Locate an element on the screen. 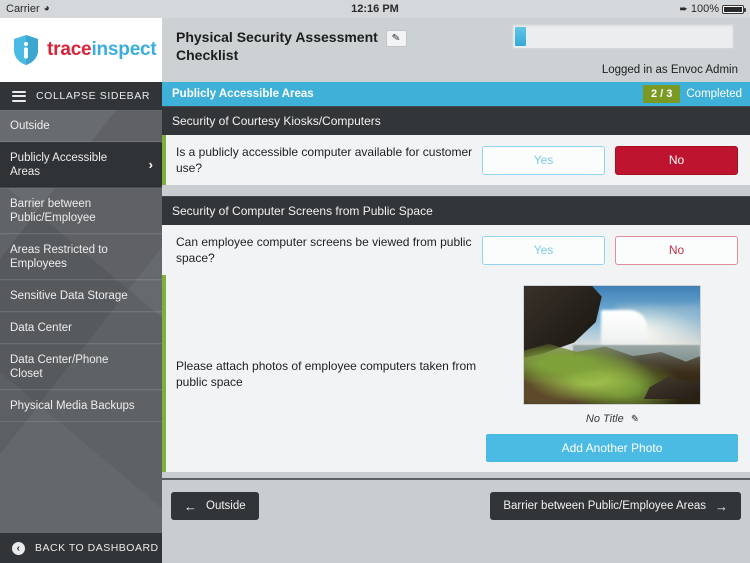 The width and height of the screenshot is (750, 563). sidebar-item-data-center-phone-closet: Data Center/Phone Closet is located at coordinates (81, 367).